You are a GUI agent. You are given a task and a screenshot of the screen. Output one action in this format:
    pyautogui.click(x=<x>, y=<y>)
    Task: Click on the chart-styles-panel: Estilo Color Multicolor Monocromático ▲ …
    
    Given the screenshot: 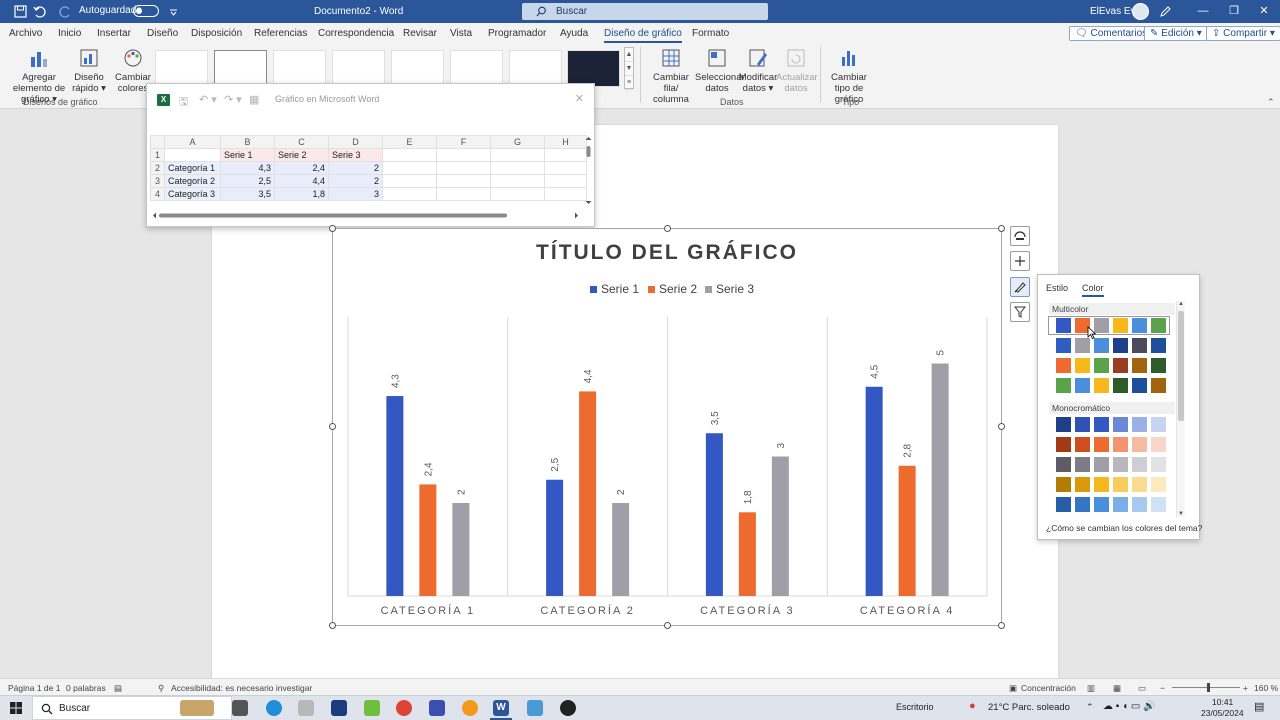 What is the action you would take?
    pyautogui.click(x=1119, y=407)
    